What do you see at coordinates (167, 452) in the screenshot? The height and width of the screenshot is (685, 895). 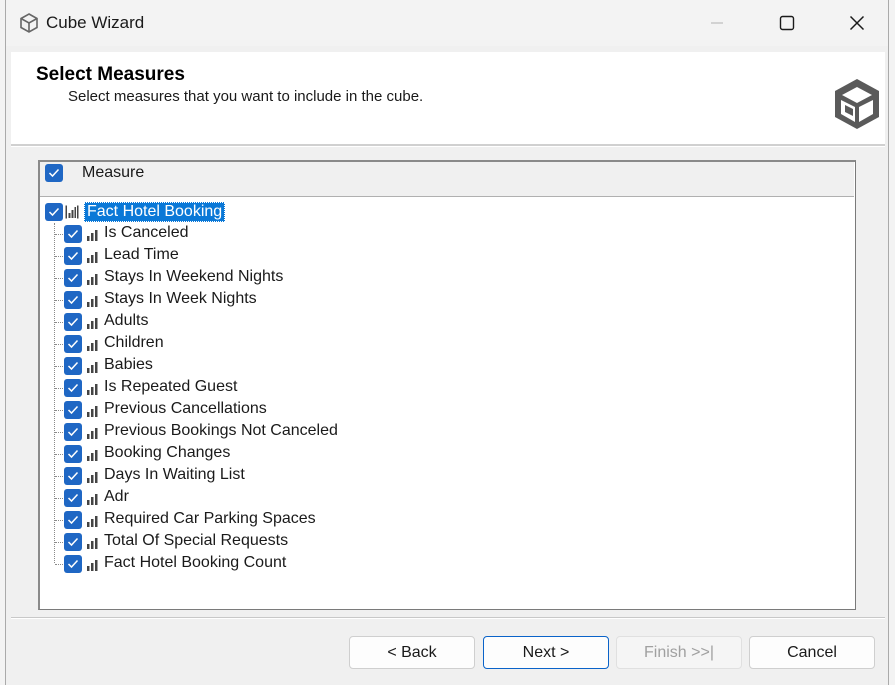 I see `measure-label: Booking Changes` at bounding box center [167, 452].